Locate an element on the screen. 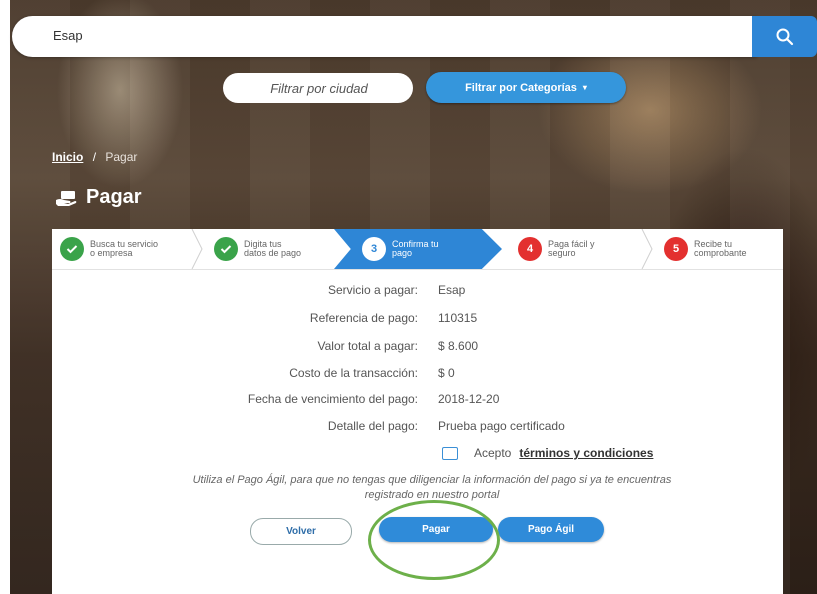 The width and height of the screenshot is (817, 594). city-filter-input: Filtrar por ciudad is located at coordinates (318, 88).